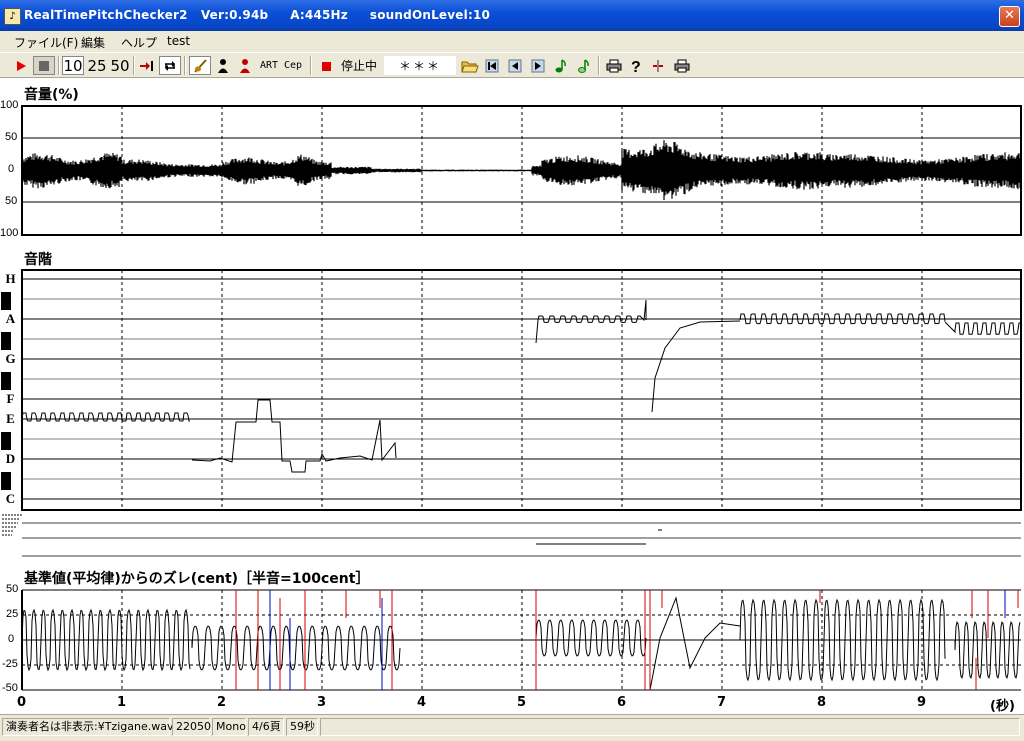 This screenshot has height=741, width=1024. I want to click on skip-start-icon, so click(492, 65).